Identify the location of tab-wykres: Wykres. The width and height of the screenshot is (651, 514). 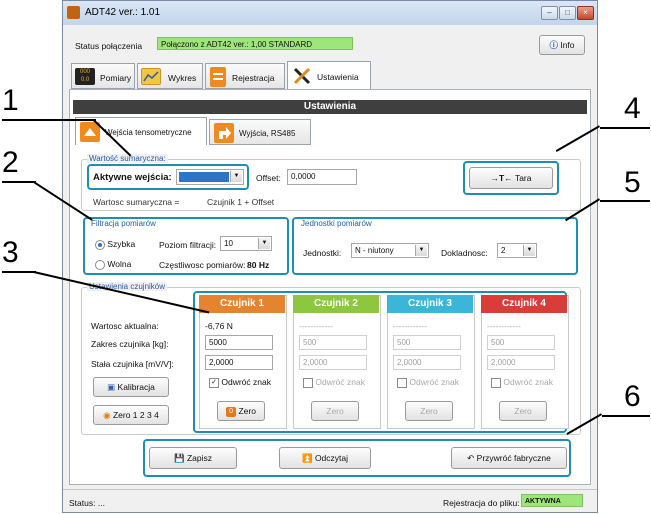
(170, 76).